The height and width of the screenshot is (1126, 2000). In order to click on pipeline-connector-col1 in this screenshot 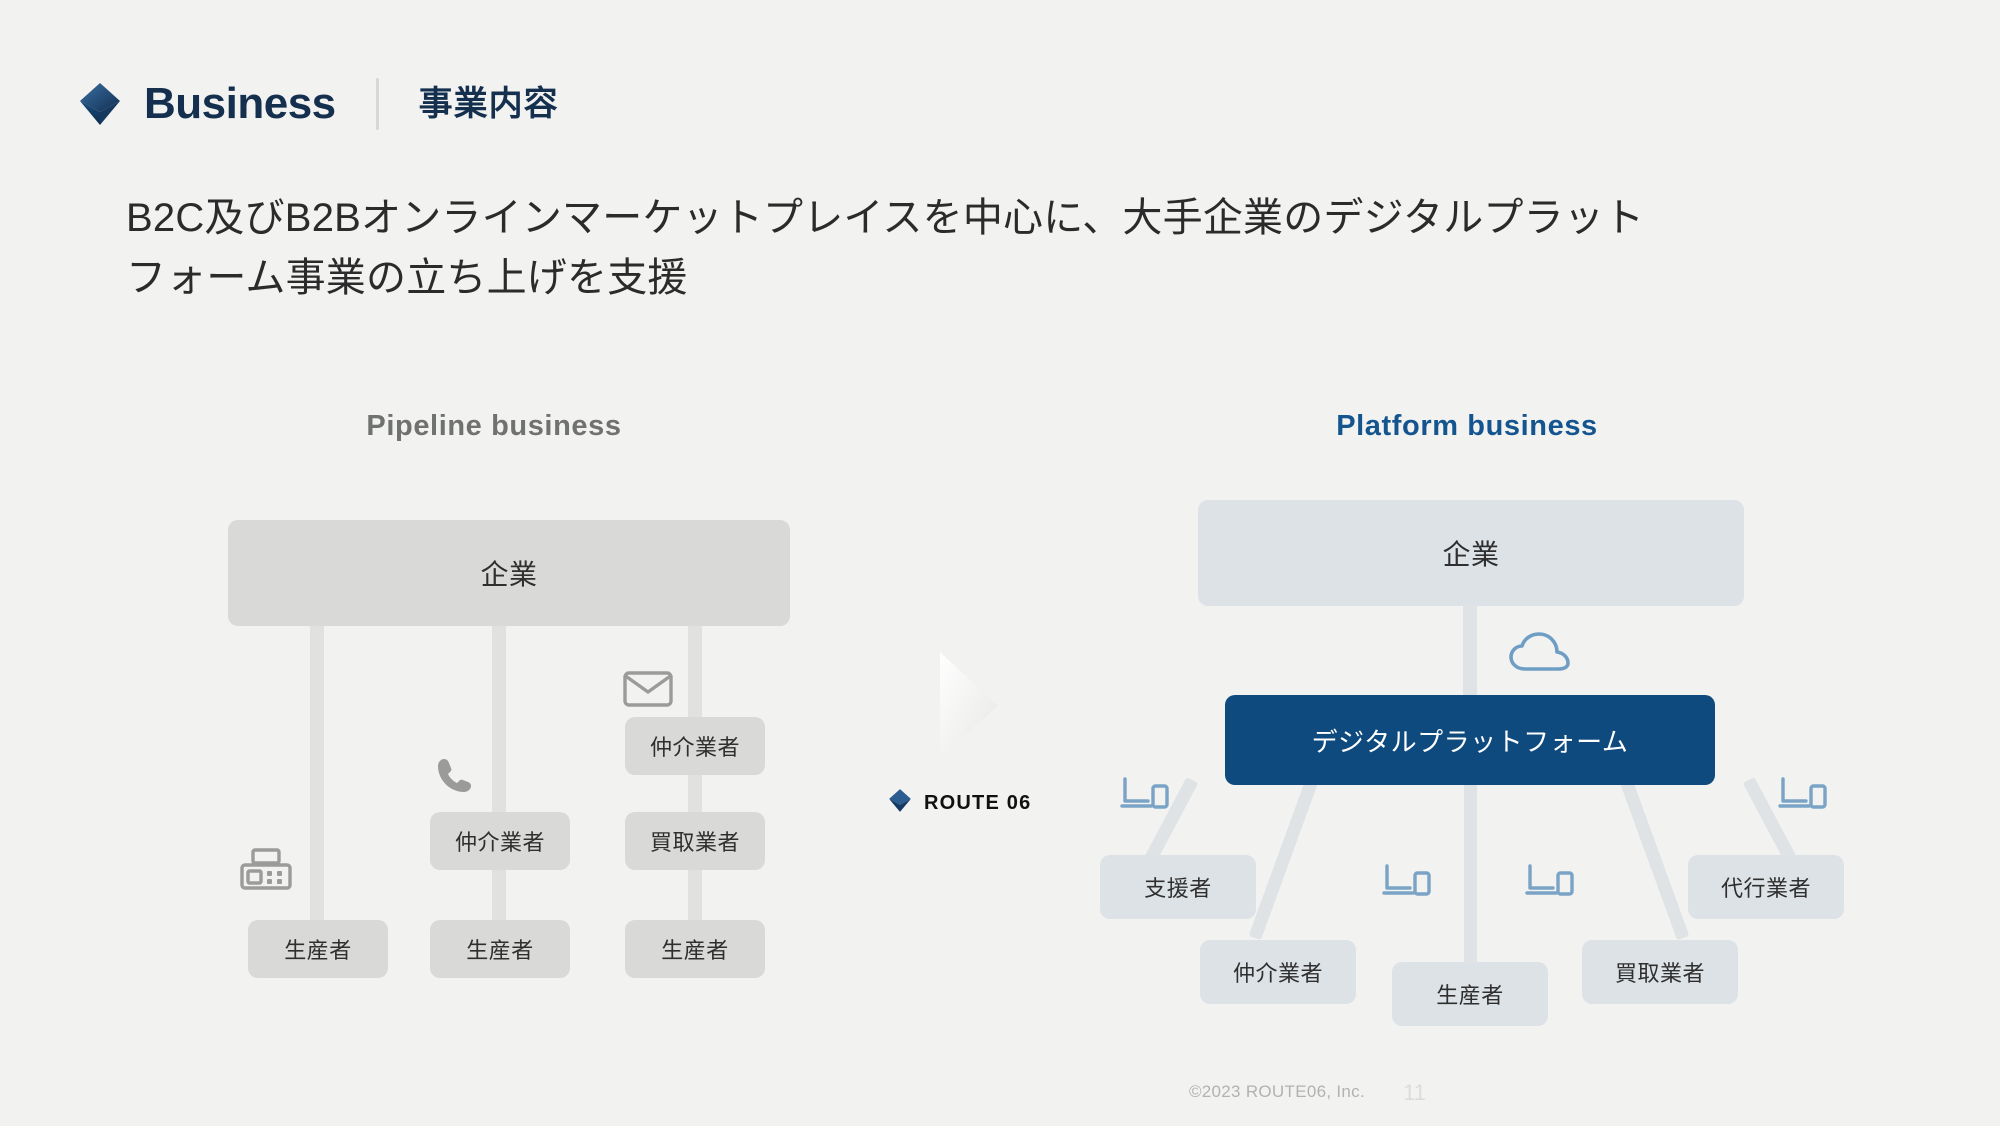, I will do `click(317, 760)`.